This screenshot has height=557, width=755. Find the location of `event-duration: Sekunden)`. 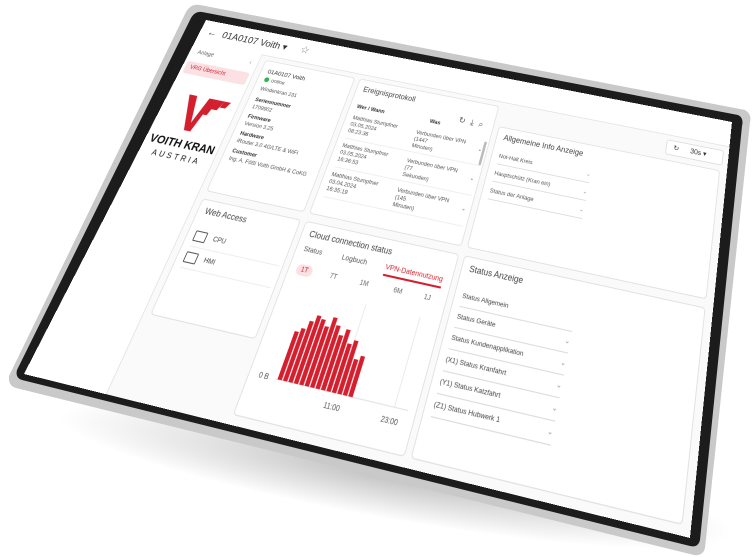

event-duration: Sekunden) is located at coordinates (415, 177).